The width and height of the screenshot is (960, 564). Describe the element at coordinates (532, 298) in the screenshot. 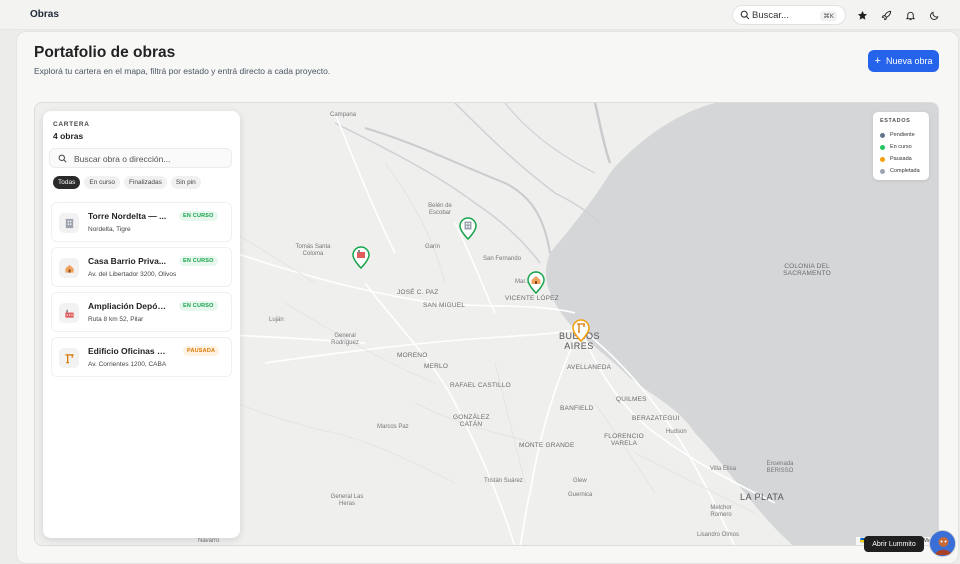

I see `map-label-vlopez: VICENTE LÓPEZ` at that location.